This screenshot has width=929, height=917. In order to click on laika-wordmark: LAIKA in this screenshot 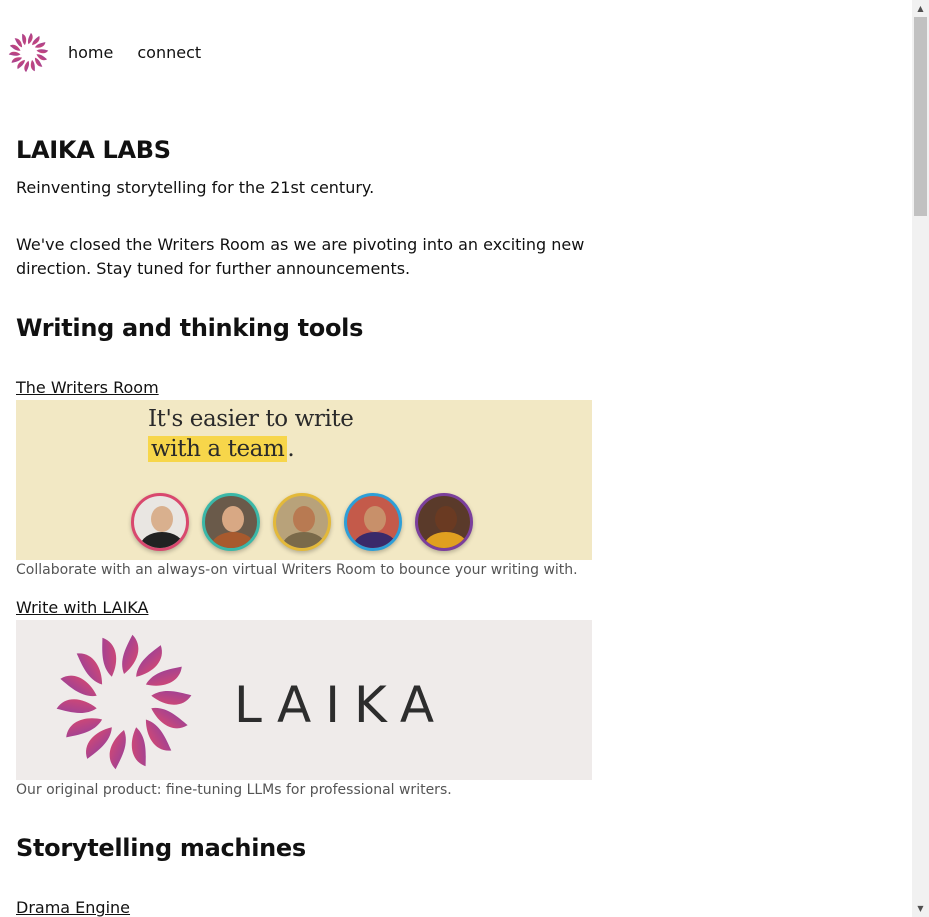, I will do `click(341, 705)`.